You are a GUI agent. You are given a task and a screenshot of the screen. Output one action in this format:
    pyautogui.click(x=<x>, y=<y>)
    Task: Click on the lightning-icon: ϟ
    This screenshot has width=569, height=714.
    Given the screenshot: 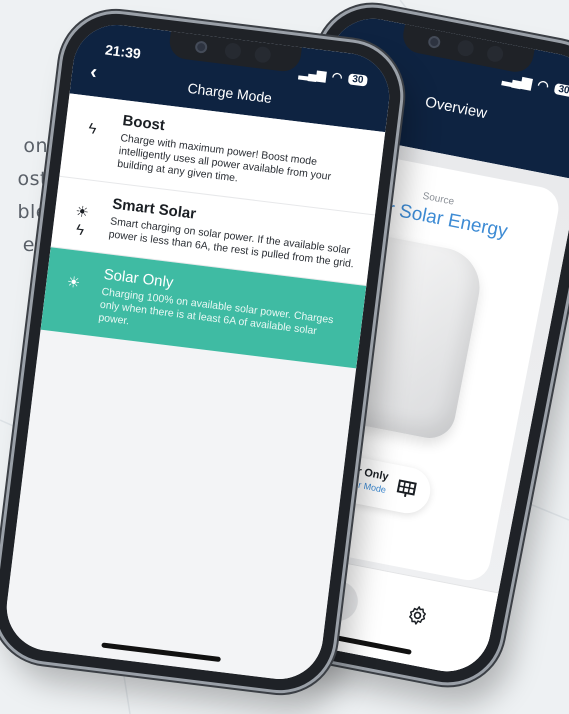 What is the action you would take?
    pyautogui.click(x=92, y=129)
    